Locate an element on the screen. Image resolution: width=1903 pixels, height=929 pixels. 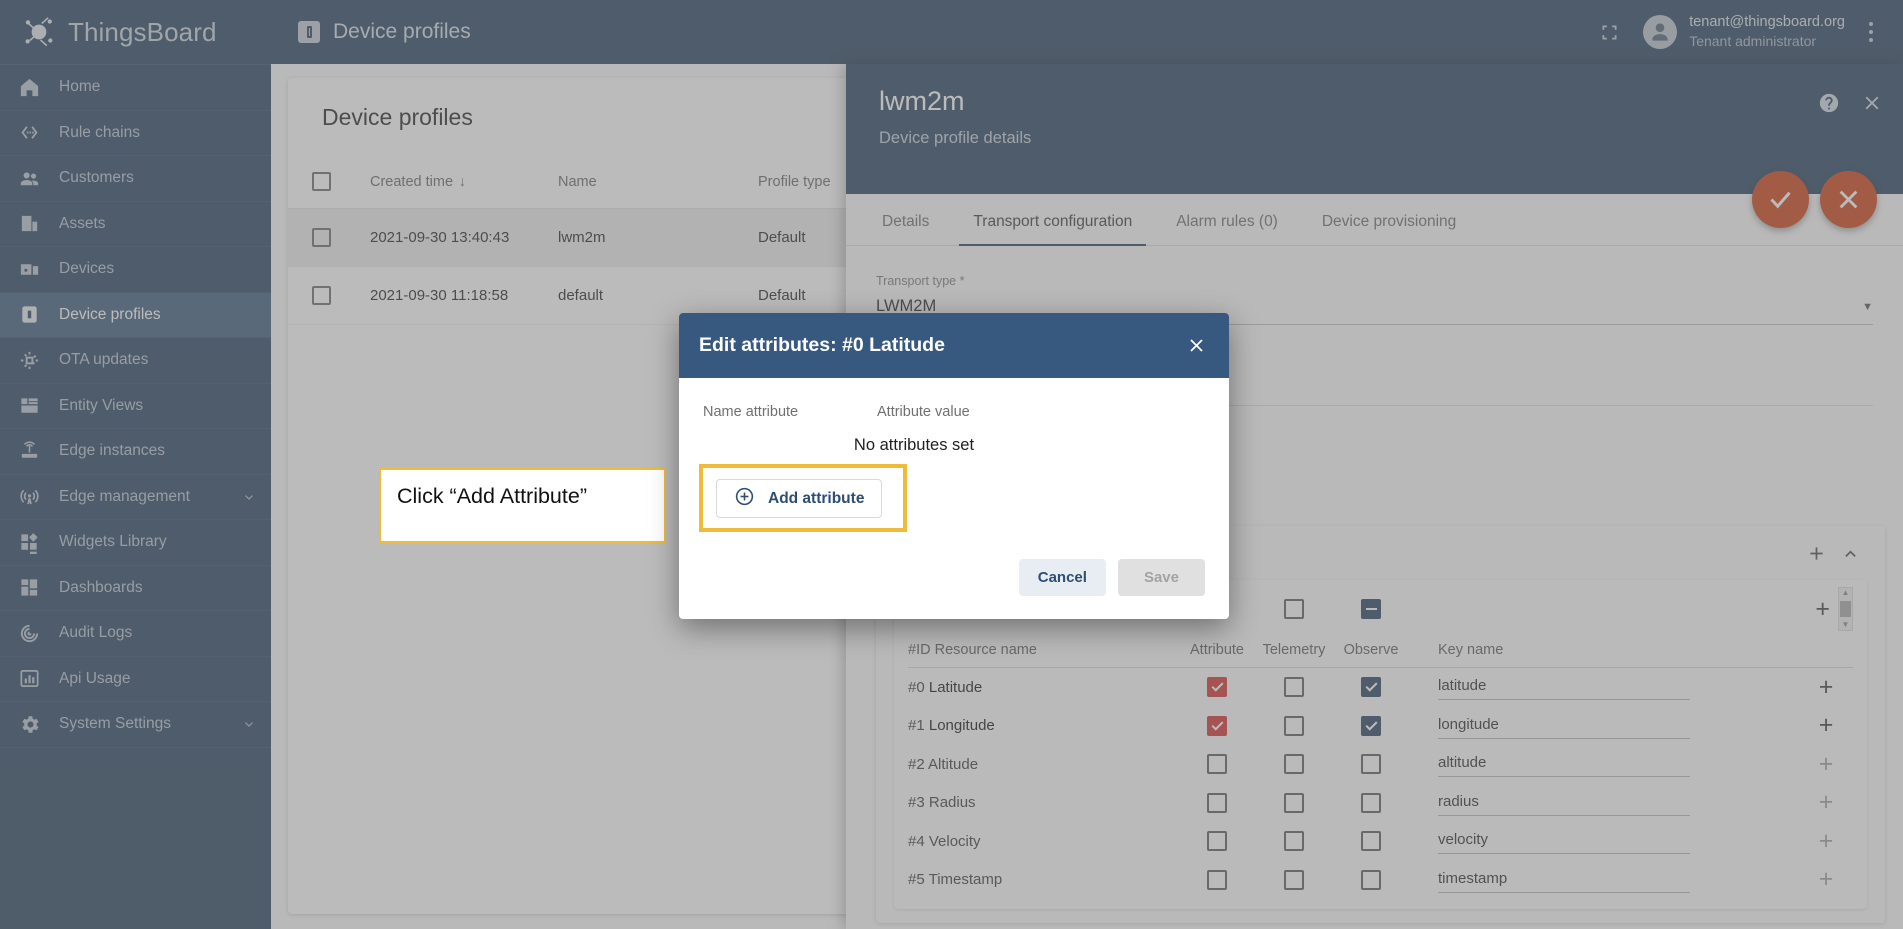
instruction-callout: Click “Add Attribute” is located at coordinates (522, 505).